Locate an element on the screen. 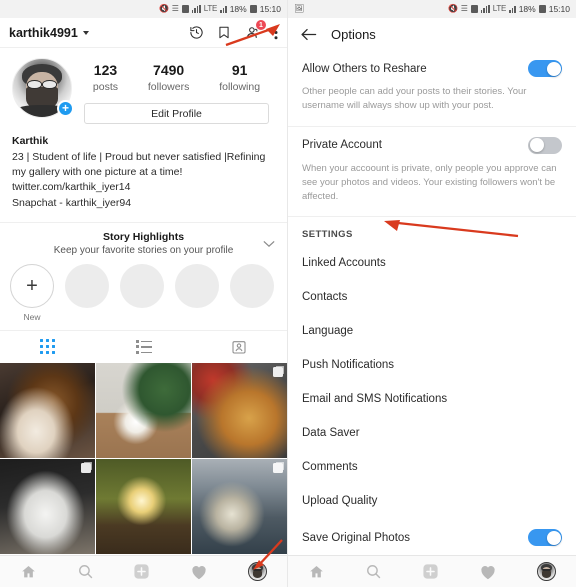  notification-badge: 1 is located at coordinates (261, 25).